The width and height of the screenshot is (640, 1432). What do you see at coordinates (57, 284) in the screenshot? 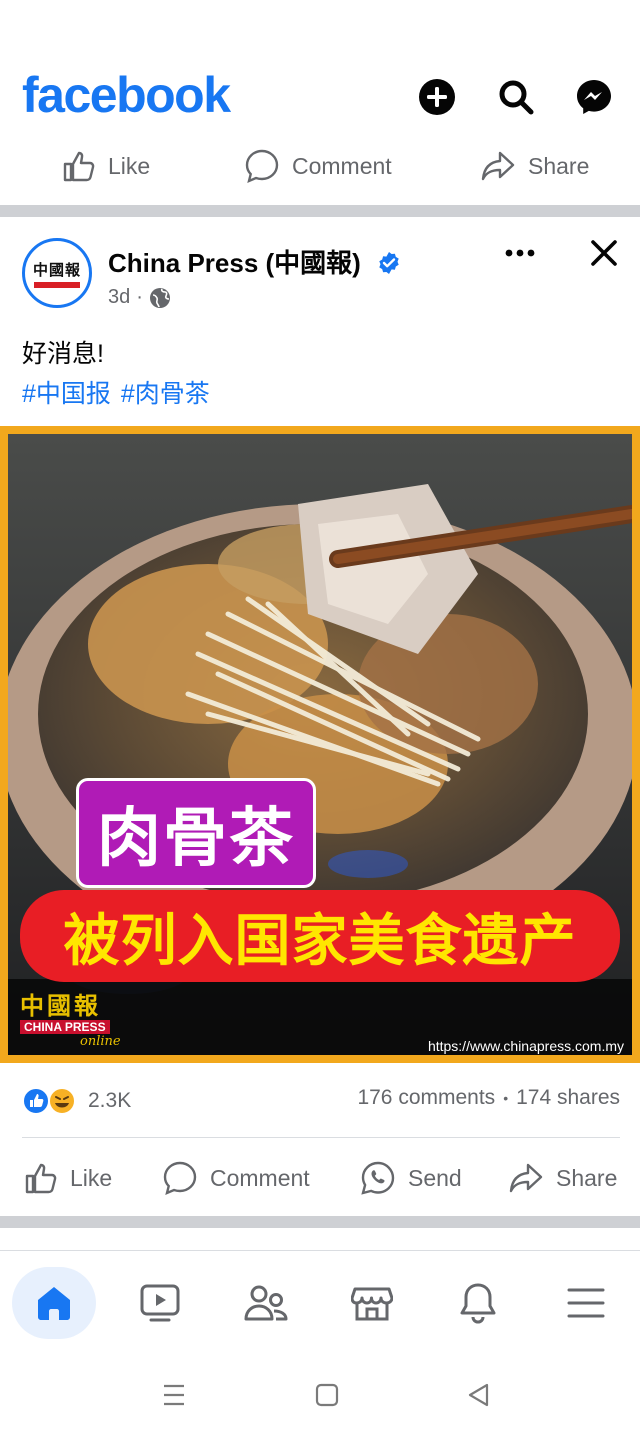
I see `avatar-strip` at bounding box center [57, 284].